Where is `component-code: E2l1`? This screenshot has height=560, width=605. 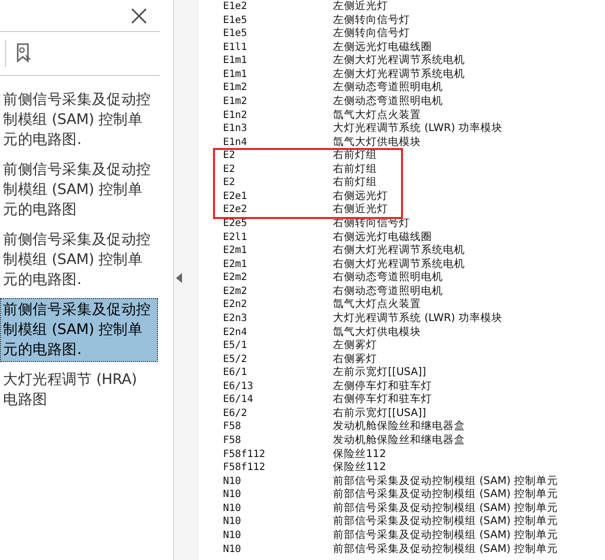 component-code: E2l1 is located at coordinates (235, 237).